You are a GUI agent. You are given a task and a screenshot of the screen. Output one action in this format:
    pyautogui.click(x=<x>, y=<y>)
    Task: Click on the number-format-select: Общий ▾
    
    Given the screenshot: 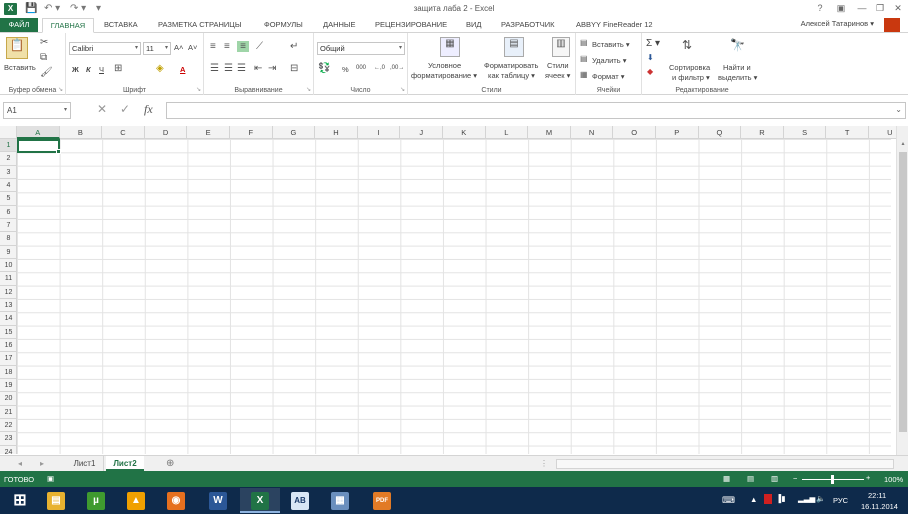 What is the action you would take?
    pyautogui.click(x=361, y=48)
    